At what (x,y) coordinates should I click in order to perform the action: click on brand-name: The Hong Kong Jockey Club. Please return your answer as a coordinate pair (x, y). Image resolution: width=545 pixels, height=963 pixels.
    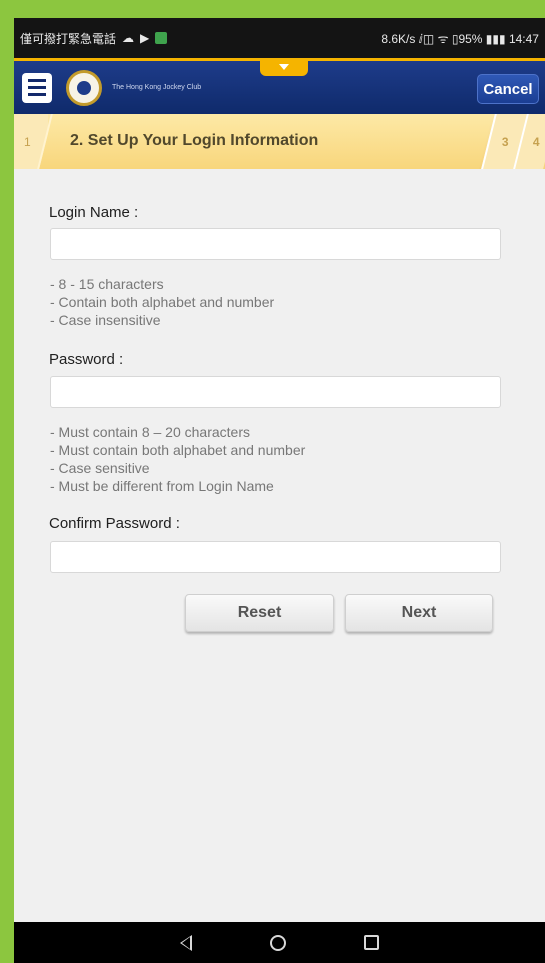
    Looking at the image, I should click on (157, 87).